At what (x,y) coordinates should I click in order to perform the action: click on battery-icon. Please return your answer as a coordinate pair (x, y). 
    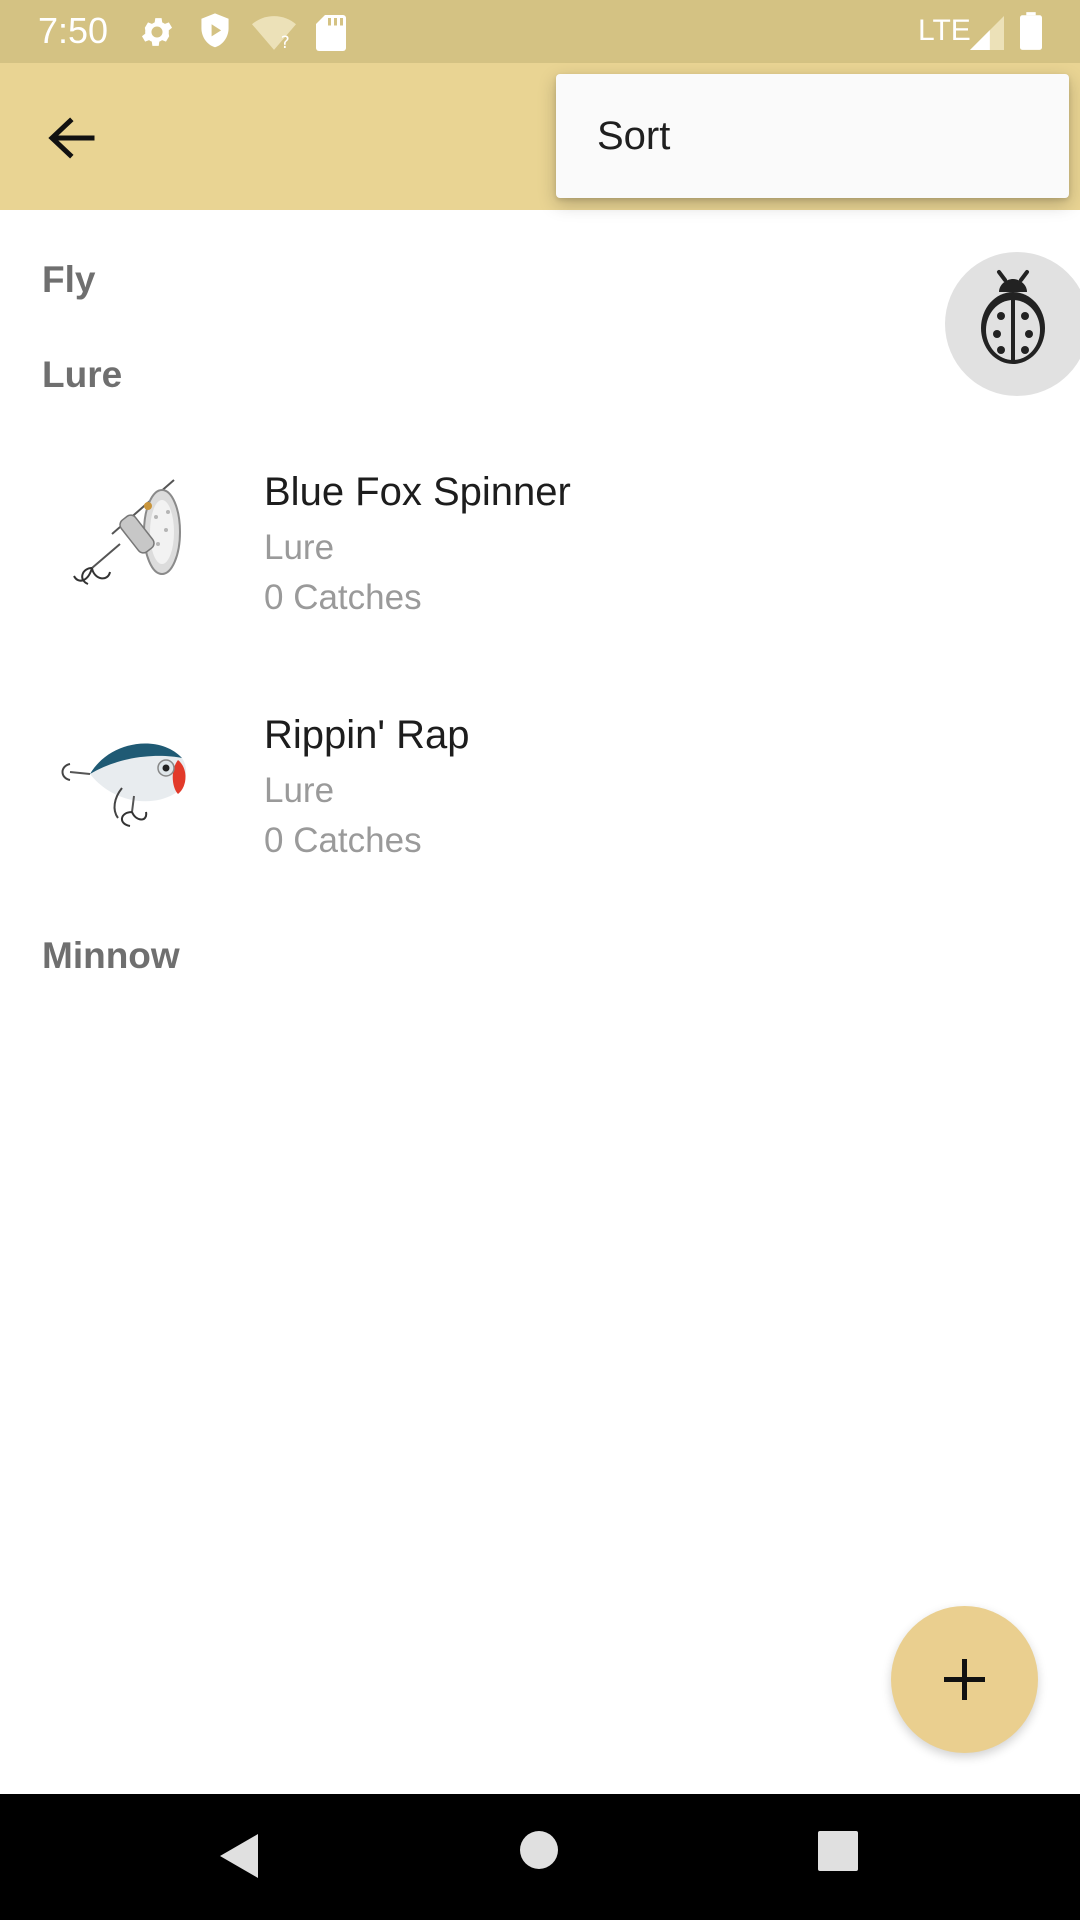
    Looking at the image, I should click on (1031, 31).